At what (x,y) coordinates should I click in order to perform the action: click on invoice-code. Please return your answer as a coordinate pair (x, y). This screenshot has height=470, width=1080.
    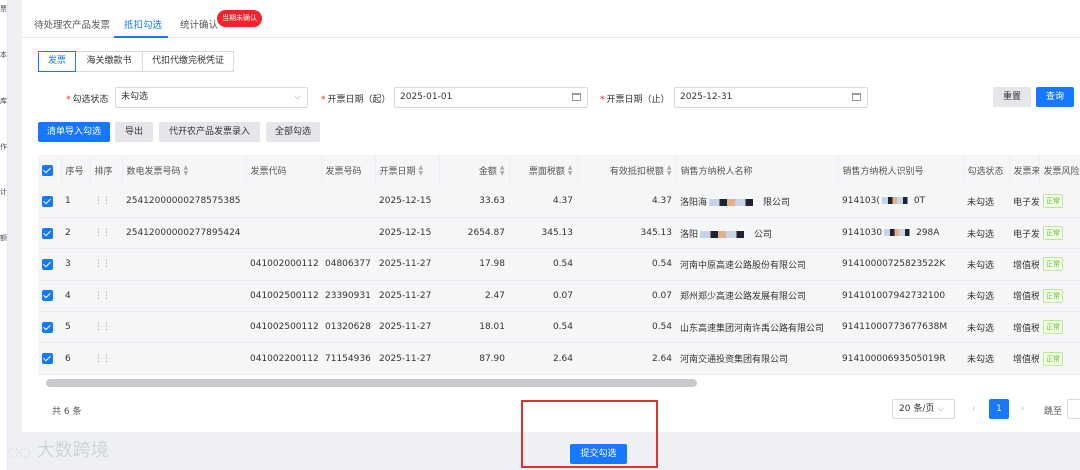
    Looking at the image, I should click on (283, 202).